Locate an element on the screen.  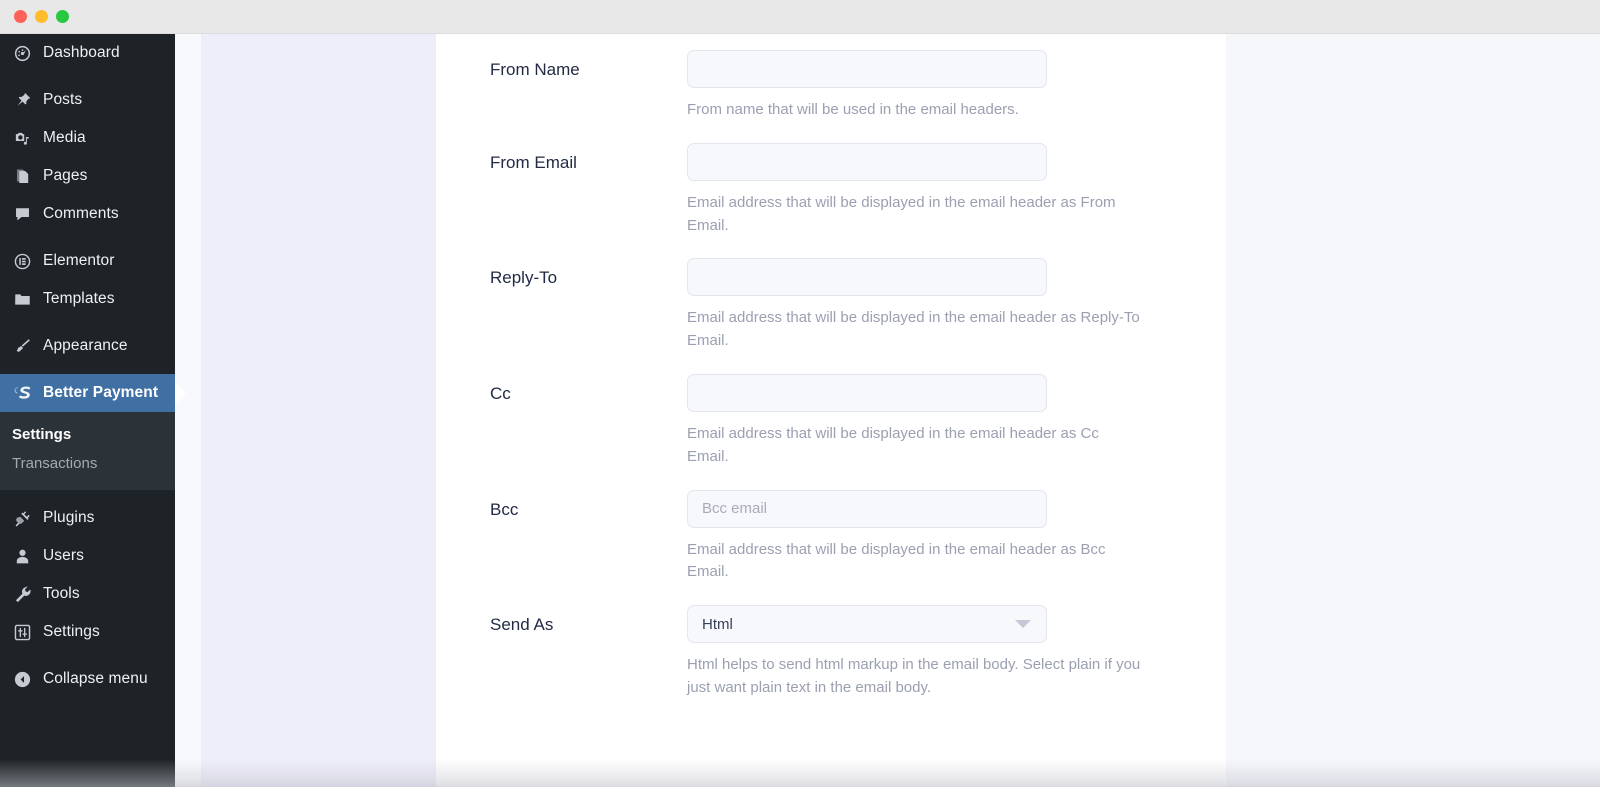
sidebar-group: Collapse menu is located at coordinates (87, 679).